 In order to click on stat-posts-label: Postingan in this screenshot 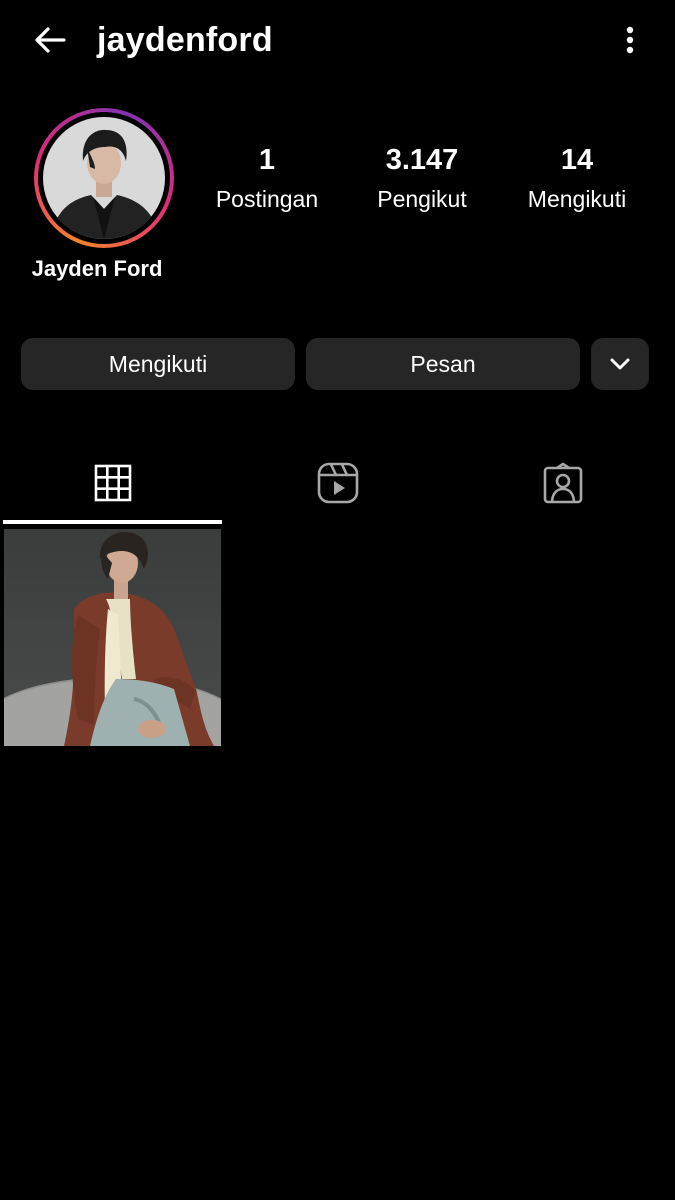, I will do `click(267, 199)`.